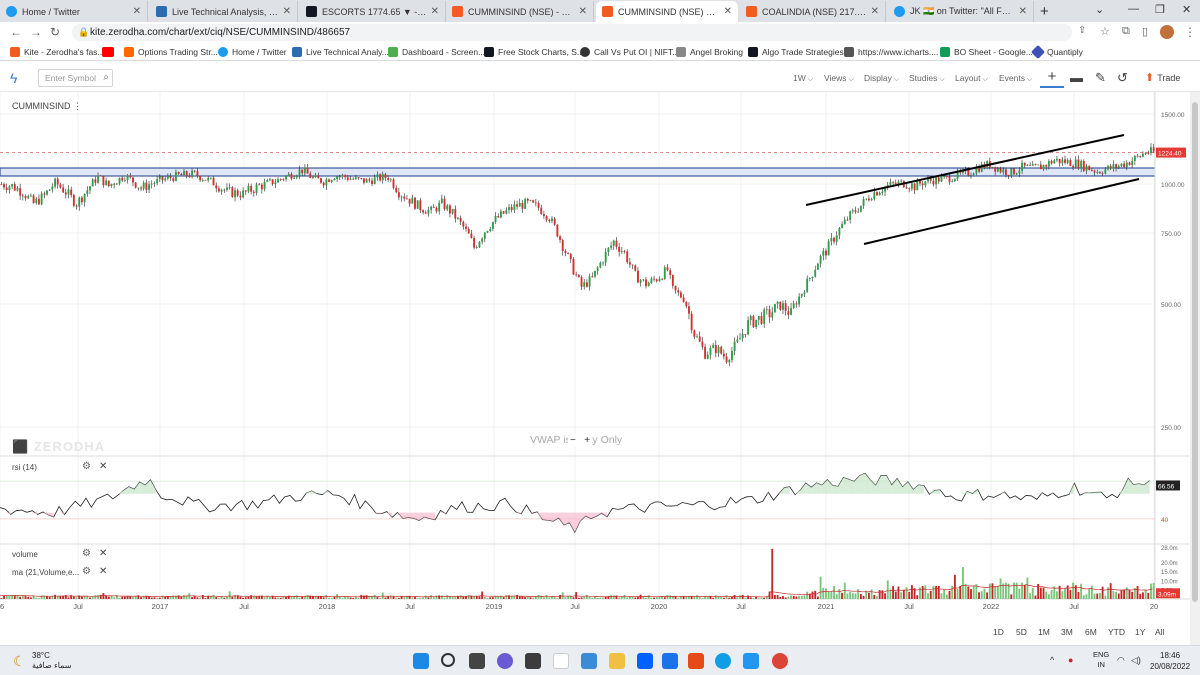  Describe the element at coordinates (1190, 32) in the screenshot. I see `menu-dots-icon: ⋮` at that location.